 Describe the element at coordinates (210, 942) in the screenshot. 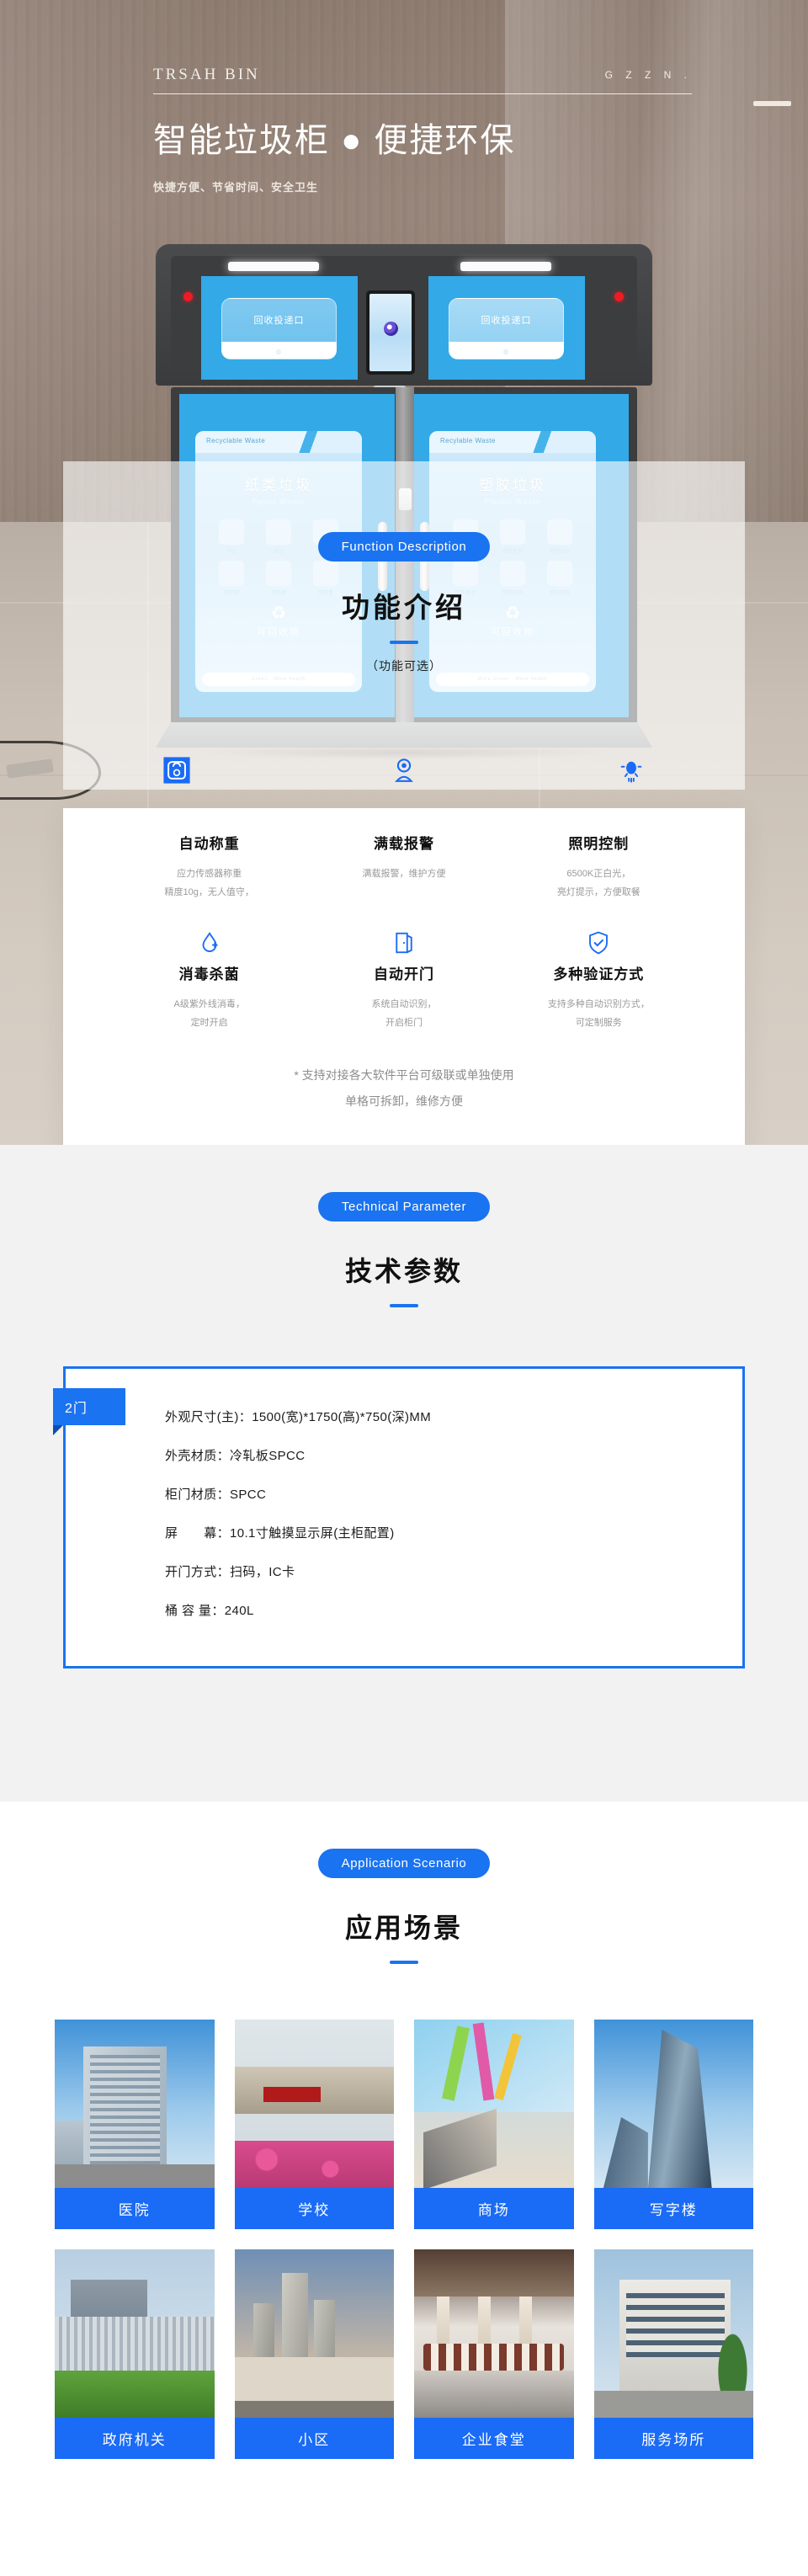

I see `disinfect-drop-icon` at that location.